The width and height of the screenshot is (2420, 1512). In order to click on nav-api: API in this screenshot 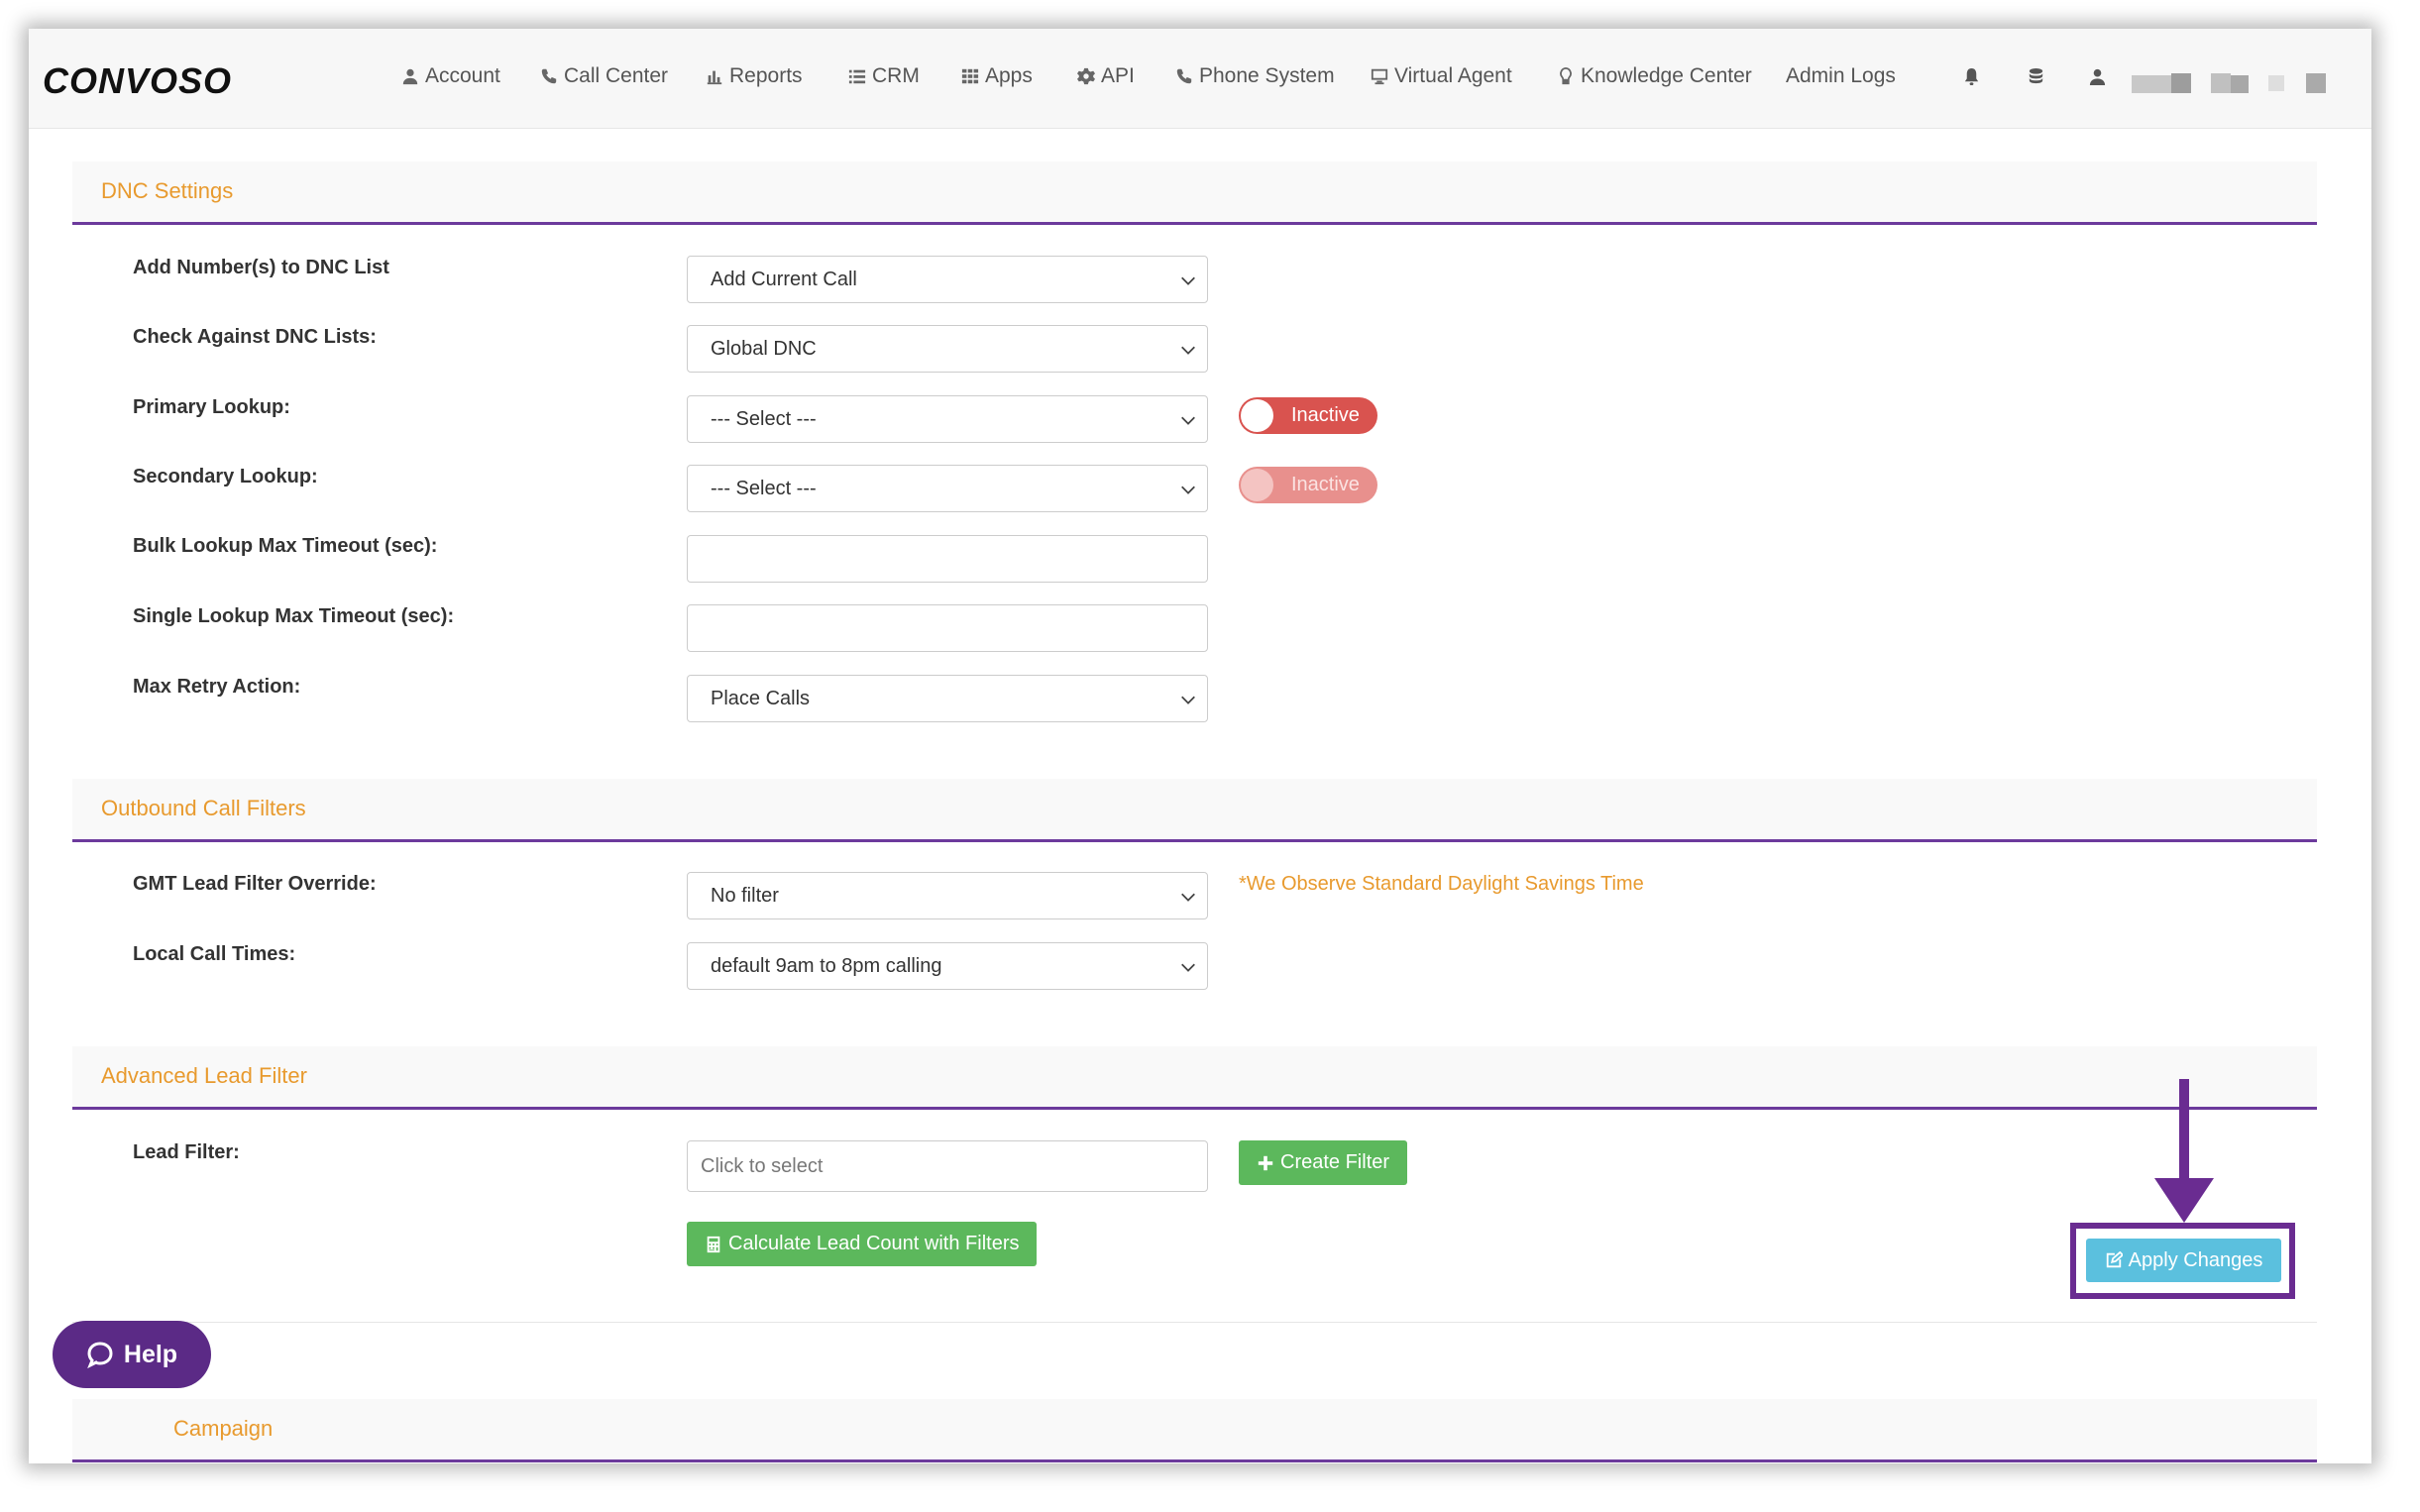, I will do `click(1106, 76)`.